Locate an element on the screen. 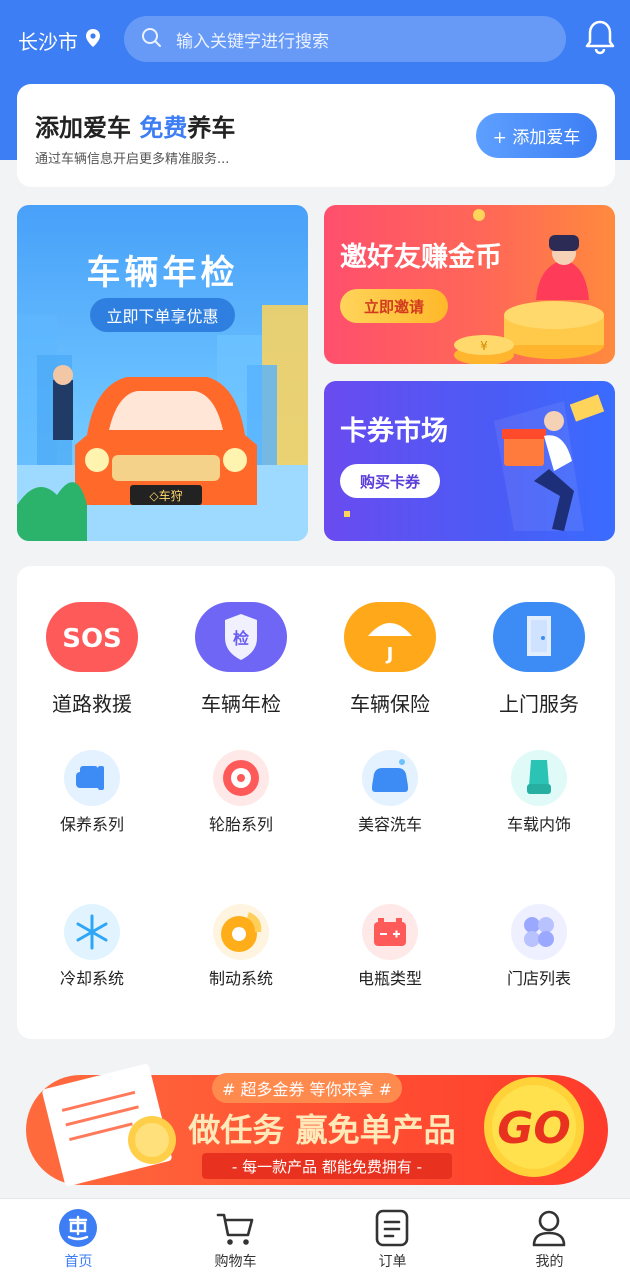  tab-orders: 订单 is located at coordinates (392, 1239).